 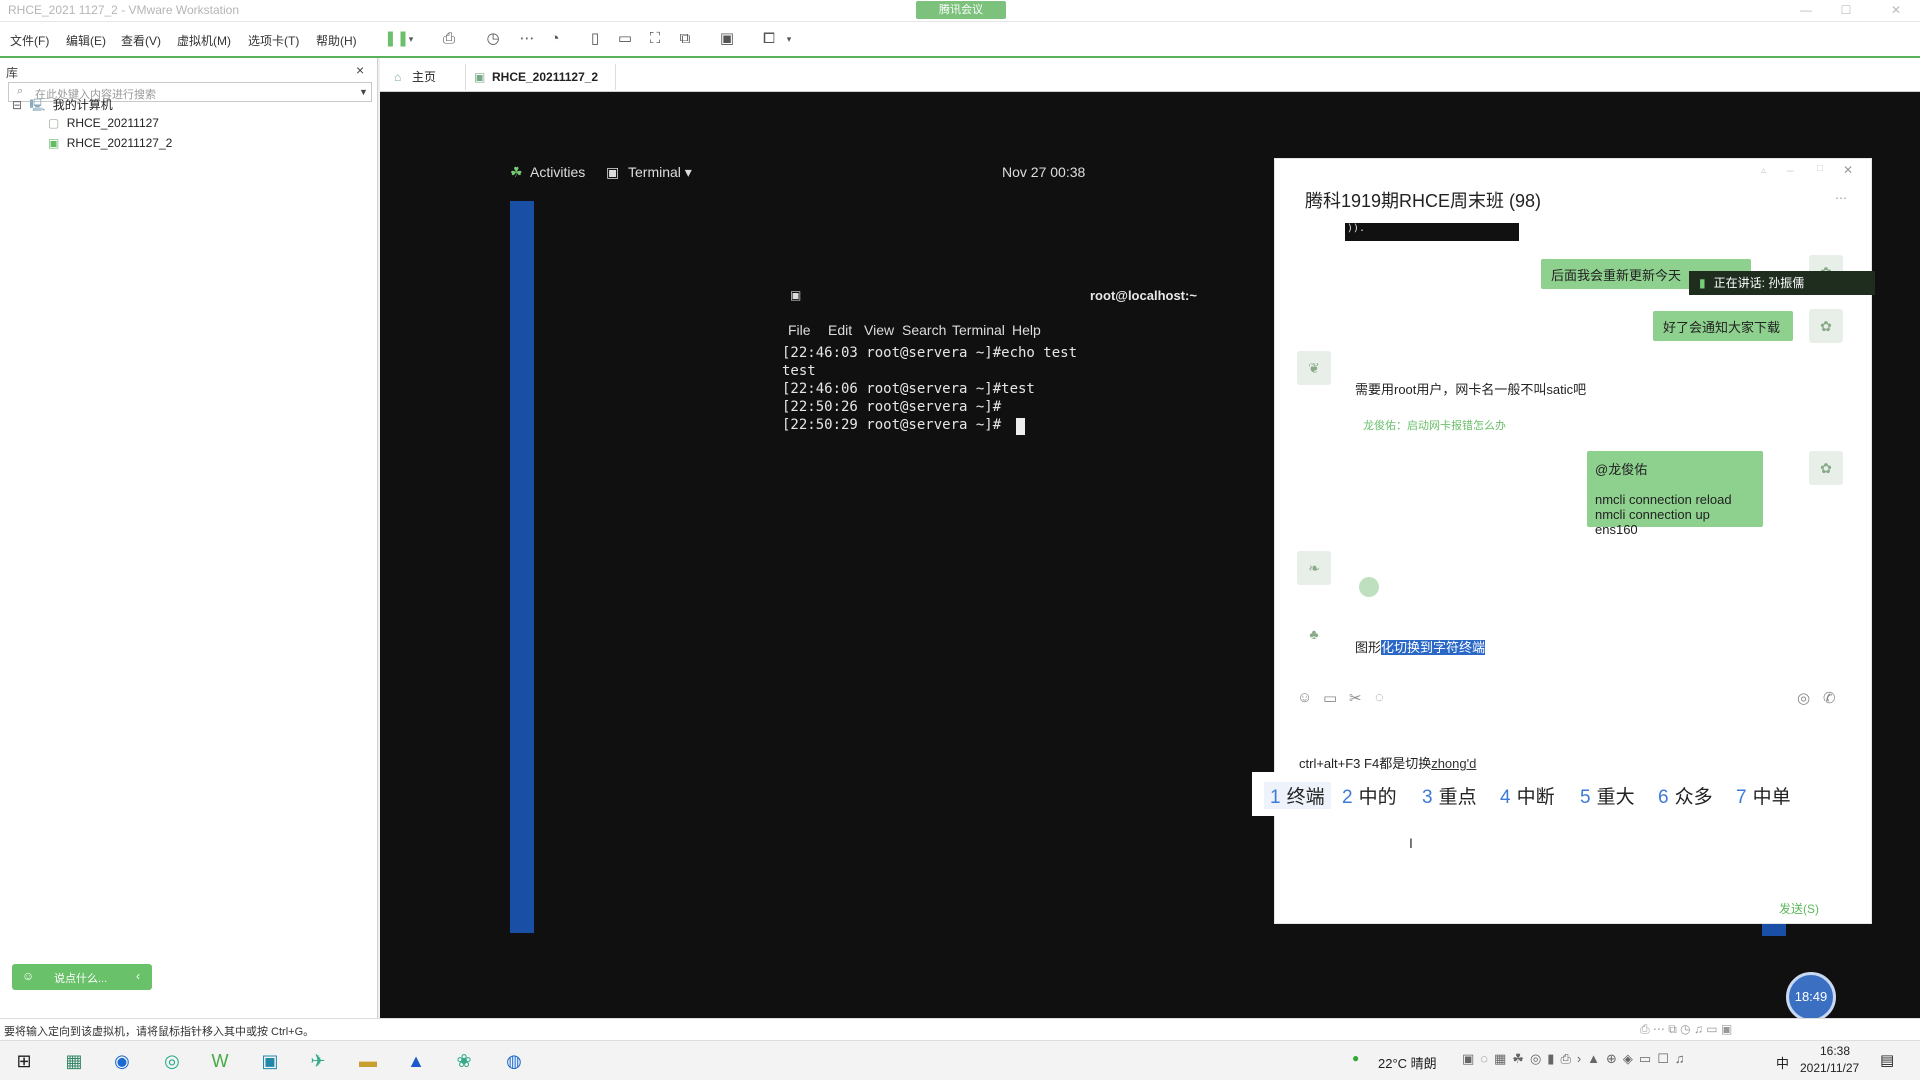 What do you see at coordinates (172, 1061) in the screenshot?
I see `browser-icon: ◎` at bounding box center [172, 1061].